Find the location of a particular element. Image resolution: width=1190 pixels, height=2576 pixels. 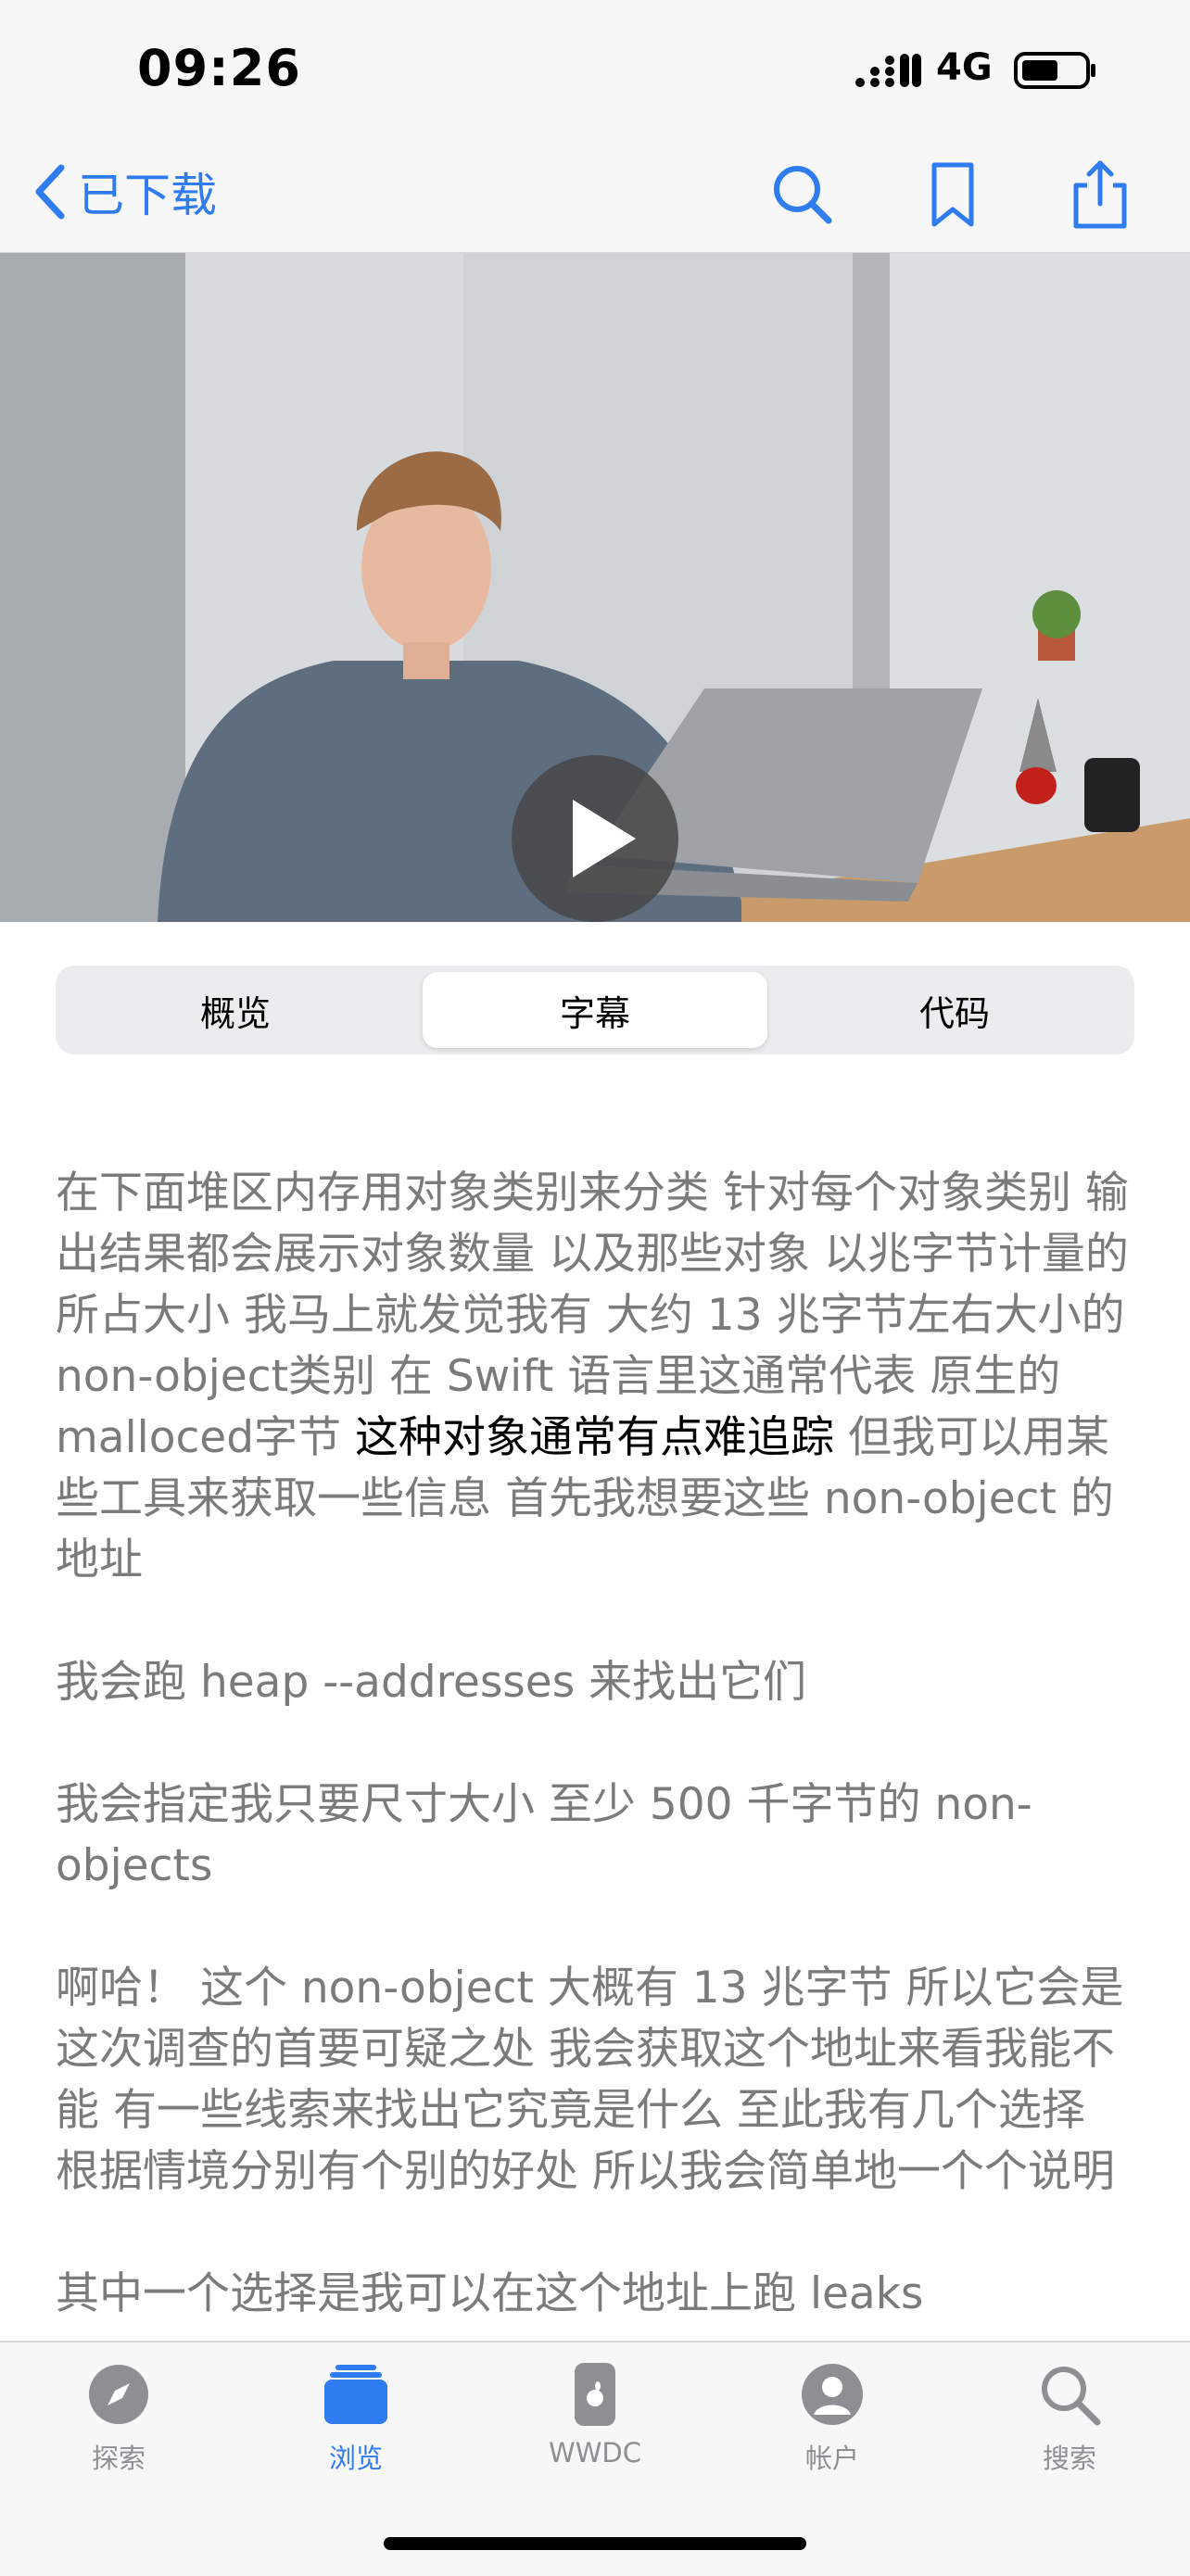

tab-browse: 浏览 is located at coordinates (356, 2426).